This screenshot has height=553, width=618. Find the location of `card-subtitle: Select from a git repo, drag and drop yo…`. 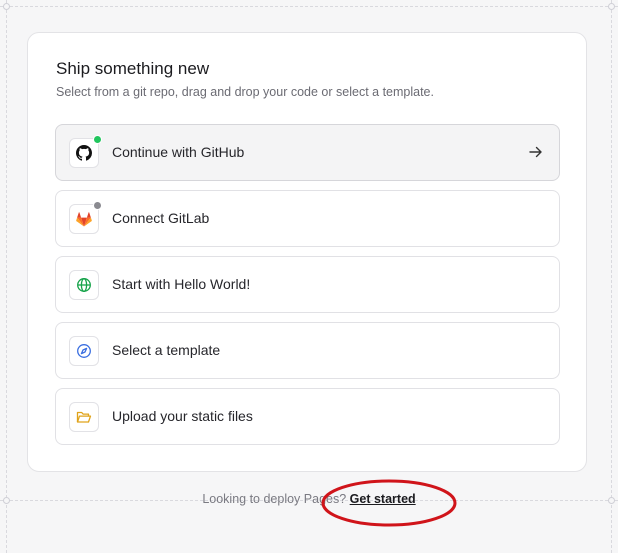

card-subtitle: Select from a git repo, drag and drop yo… is located at coordinates (245, 92).